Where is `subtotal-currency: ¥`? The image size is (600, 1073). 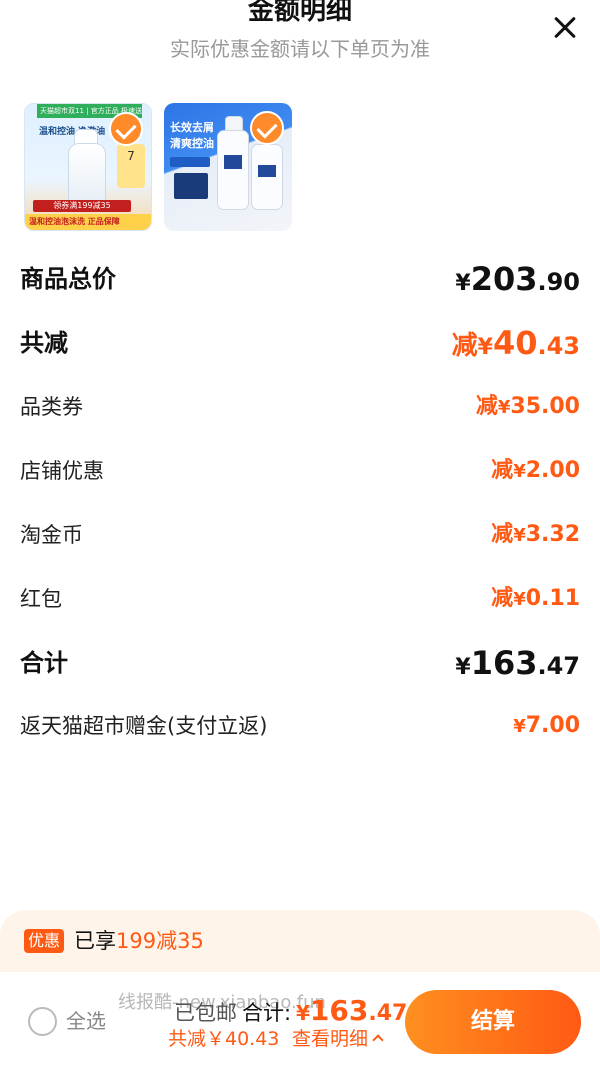
subtotal-currency: ¥ is located at coordinates (463, 283).